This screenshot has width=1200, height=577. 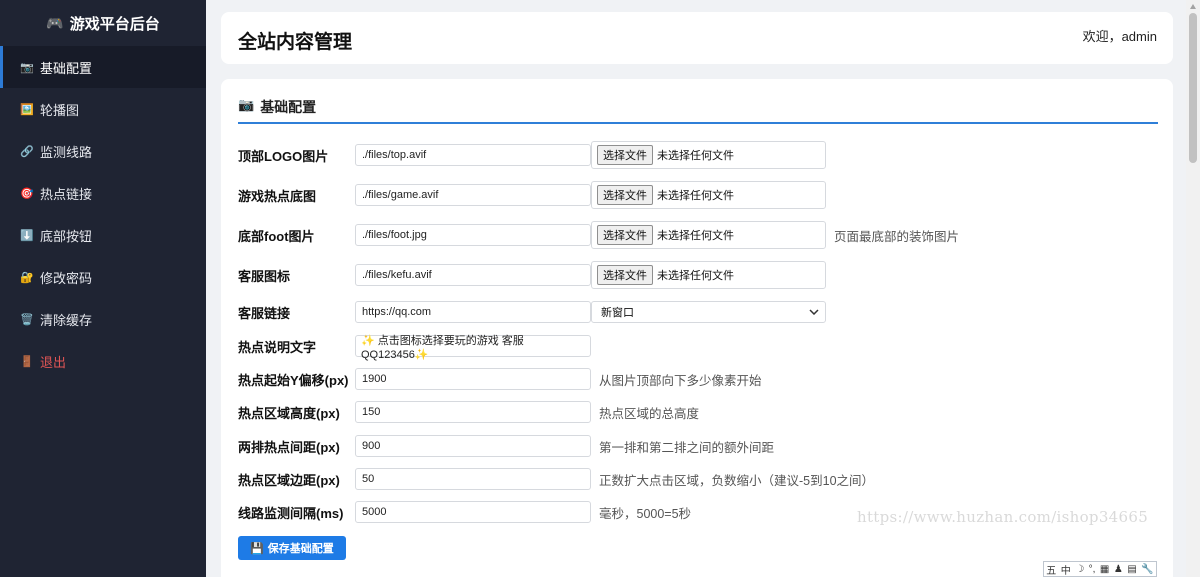 What do you see at coordinates (257, 548) in the screenshot?
I see `floppy-disk-icon: 💾` at bounding box center [257, 548].